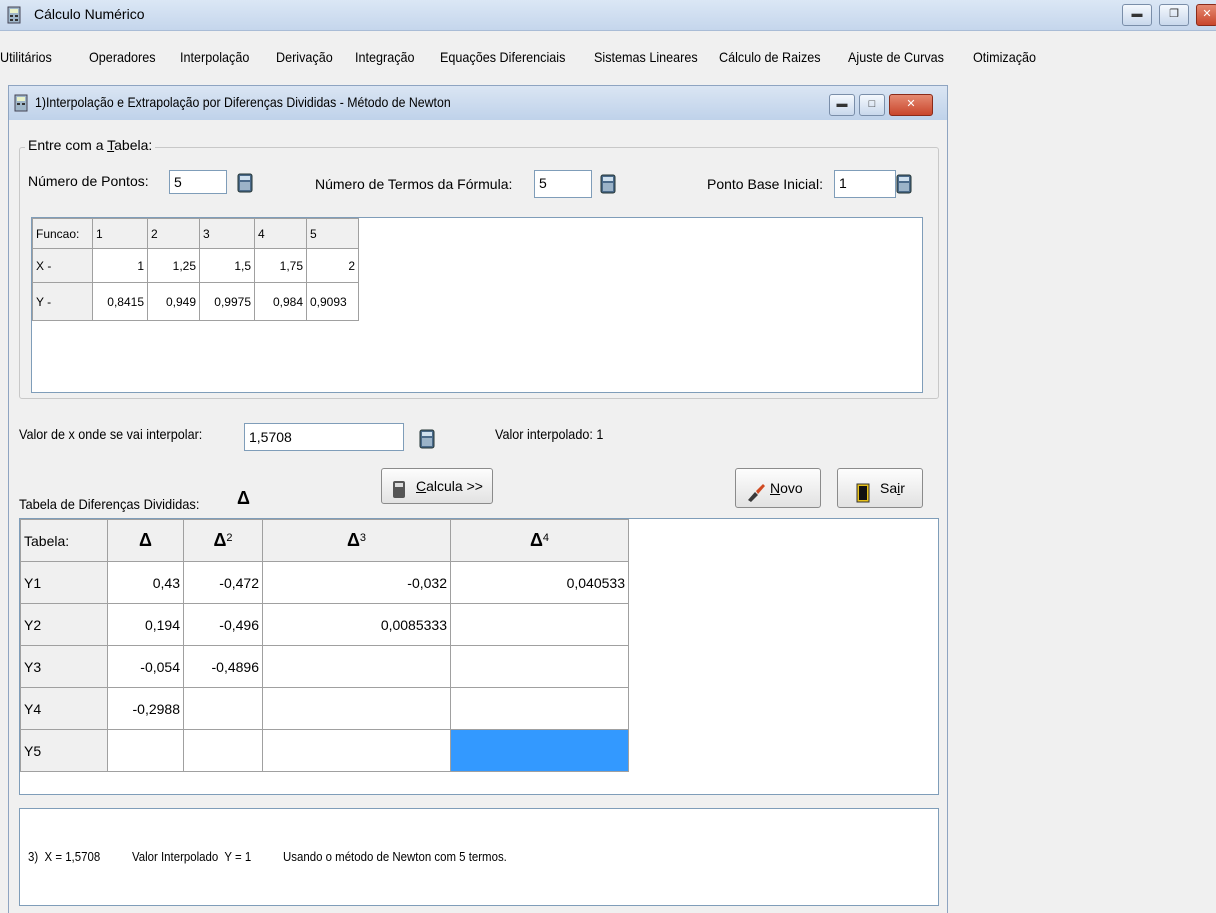 This screenshot has width=1216, height=913. Describe the element at coordinates (902, 488) in the screenshot. I see `sair-post: r` at that location.